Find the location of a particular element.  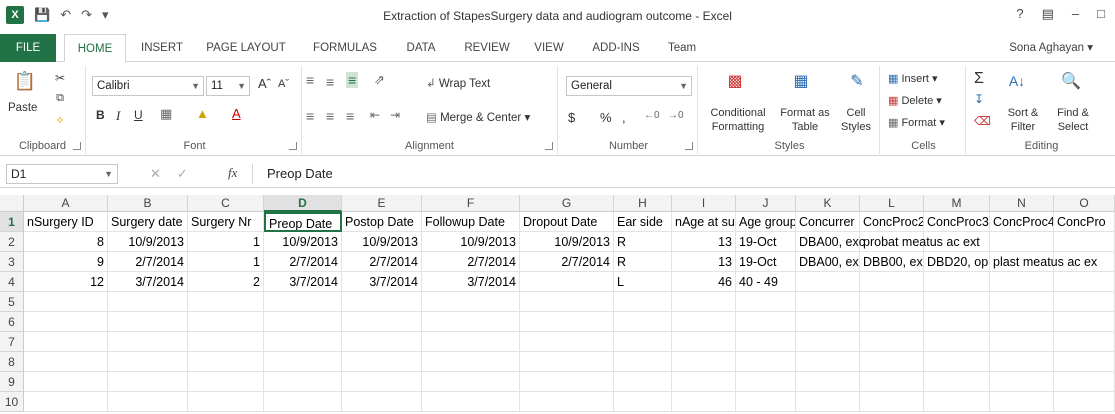

header-cell: ConcProc3 is located at coordinates (957, 222).